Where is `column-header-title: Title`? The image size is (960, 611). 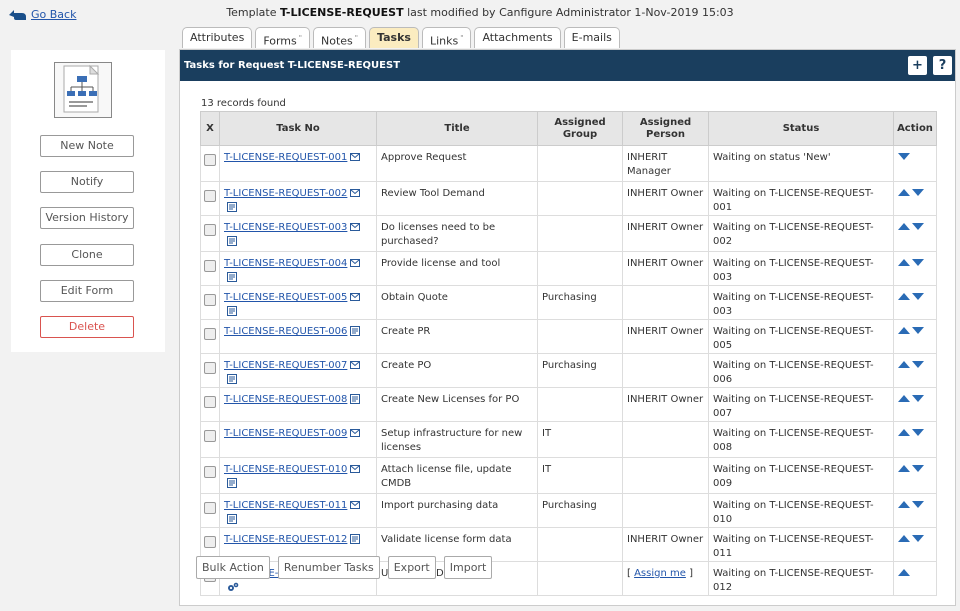
column-header-title: Title is located at coordinates (457, 128).